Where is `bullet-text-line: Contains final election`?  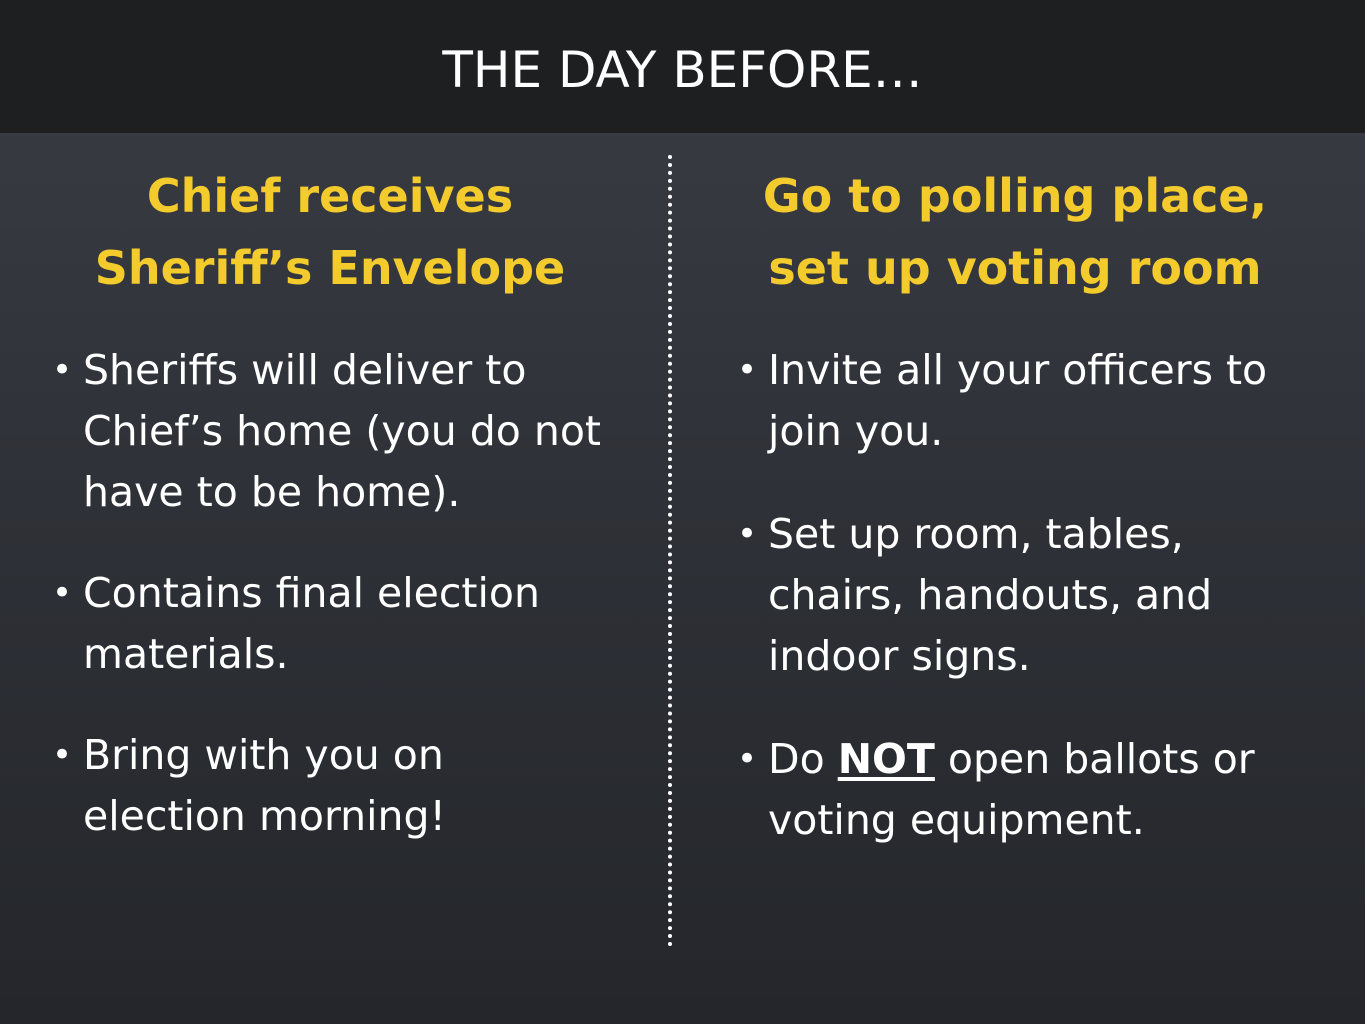 bullet-text-line: Contains final election is located at coordinates (311, 593).